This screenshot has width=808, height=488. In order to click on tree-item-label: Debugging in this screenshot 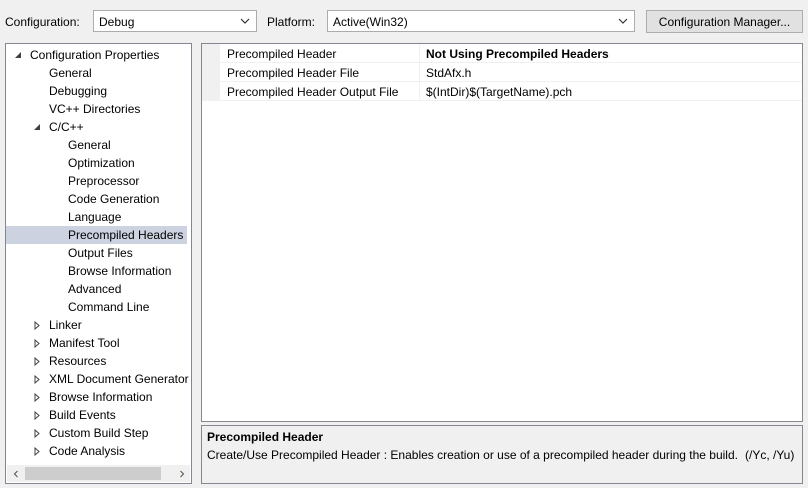, I will do `click(78, 91)`.